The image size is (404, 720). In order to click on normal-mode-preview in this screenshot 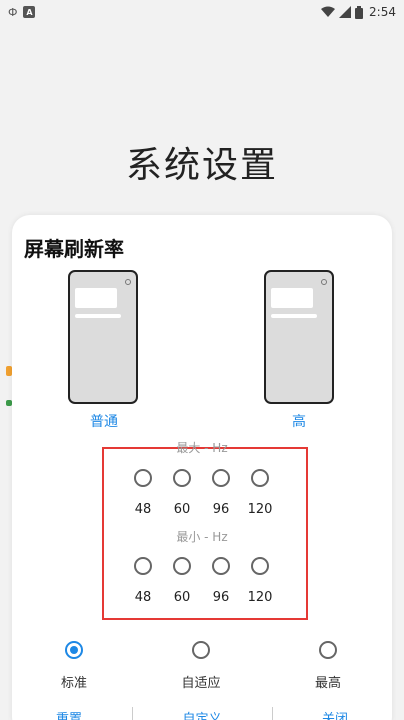, I will do `click(103, 337)`.